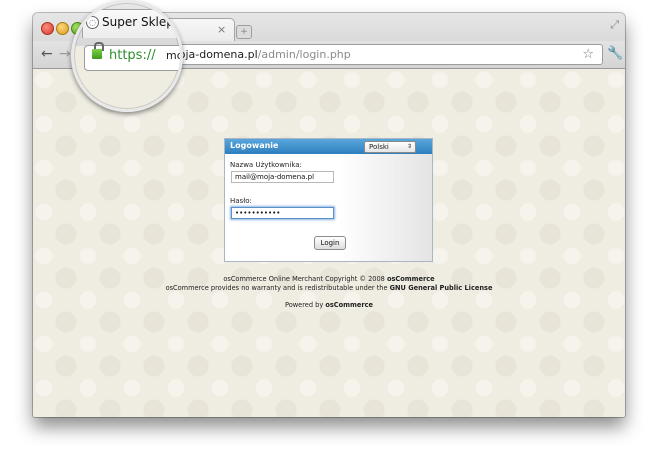 This screenshot has width=658, height=467. What do you see at coordinates (244, 32) in the screenshot?
I see `new-tab-button: +` at bounding box center [244, 32].